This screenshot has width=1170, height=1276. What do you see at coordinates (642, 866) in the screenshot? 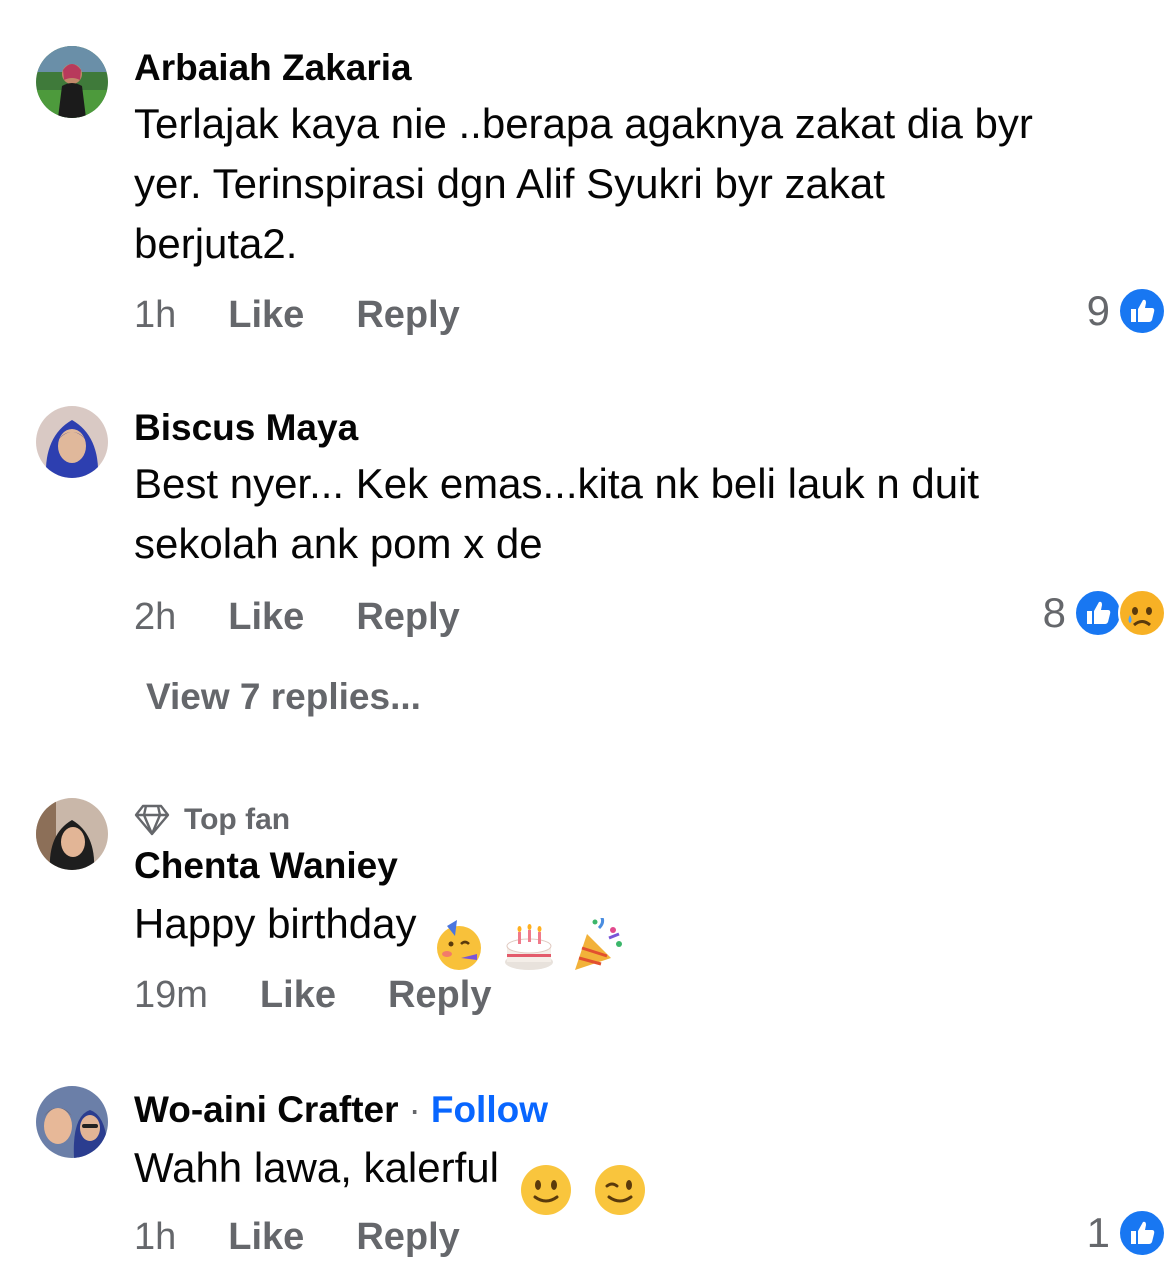
I see `comment-author: Chenta Waniey` at bounding box center [642, 866].